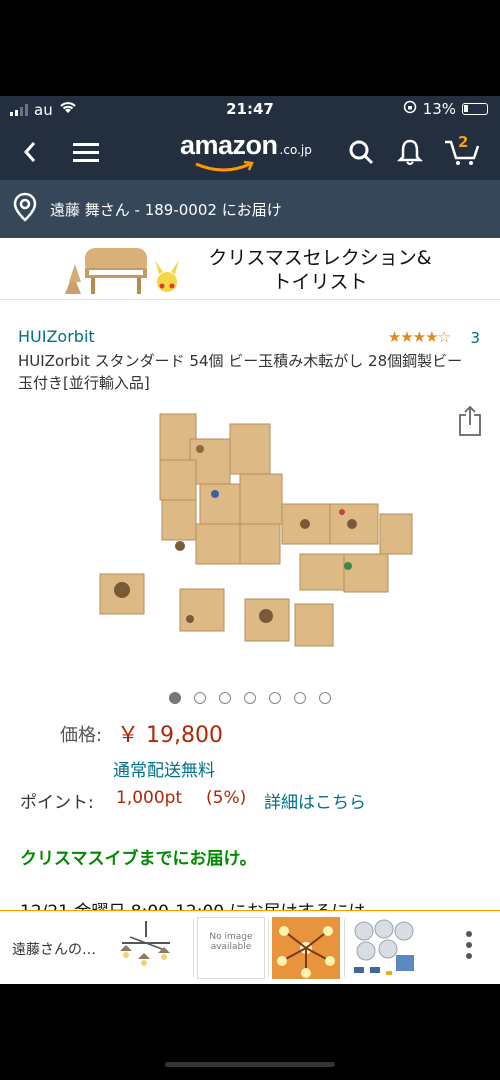  I want to click on menu-icon, so click(86, 152).